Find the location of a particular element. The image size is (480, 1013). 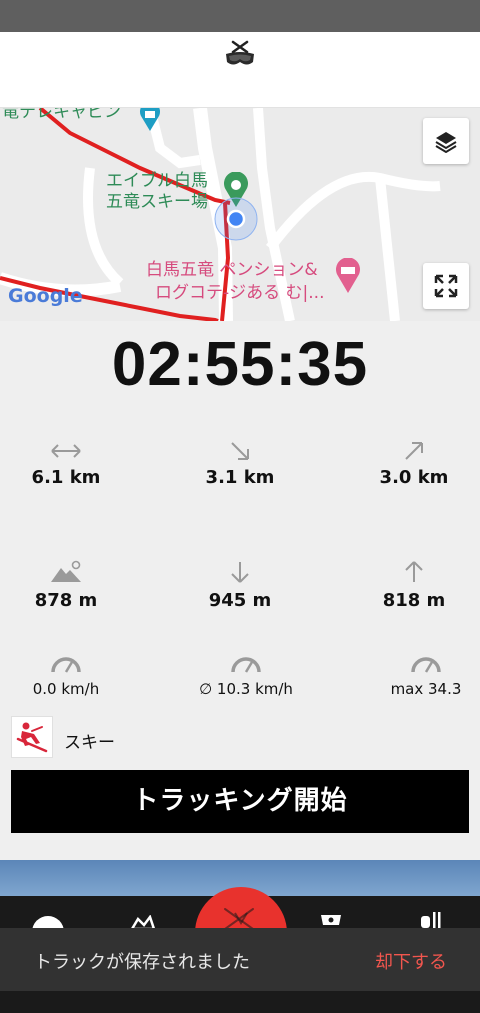

stat-avg-speed-value: ∅ 10.3 km/h is located at coordinates (246, 689).